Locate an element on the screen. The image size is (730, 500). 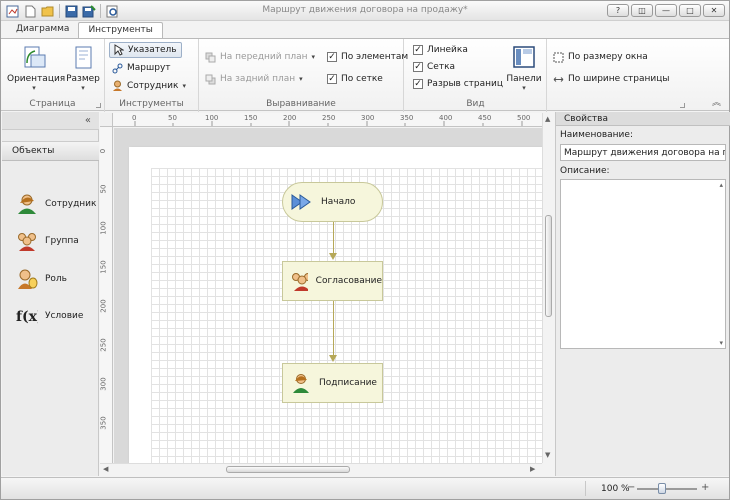
send-back-label: На задний план is located at coordinates (258, 79).